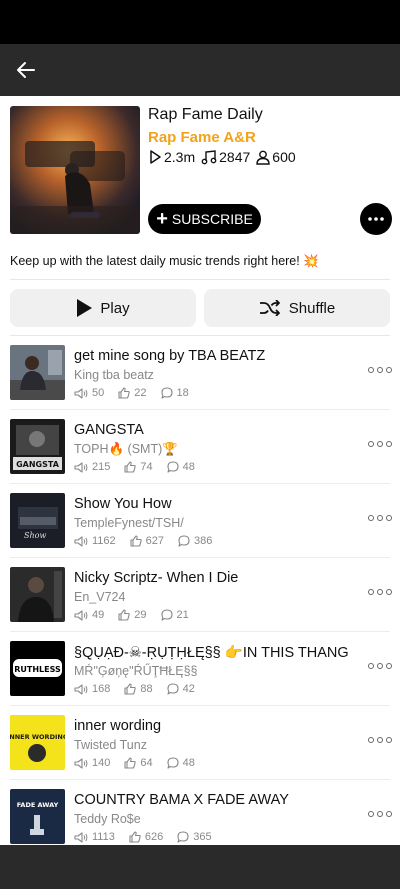 The image size is (400, 889). I want to click on play-label: Play, so click(115, 308).